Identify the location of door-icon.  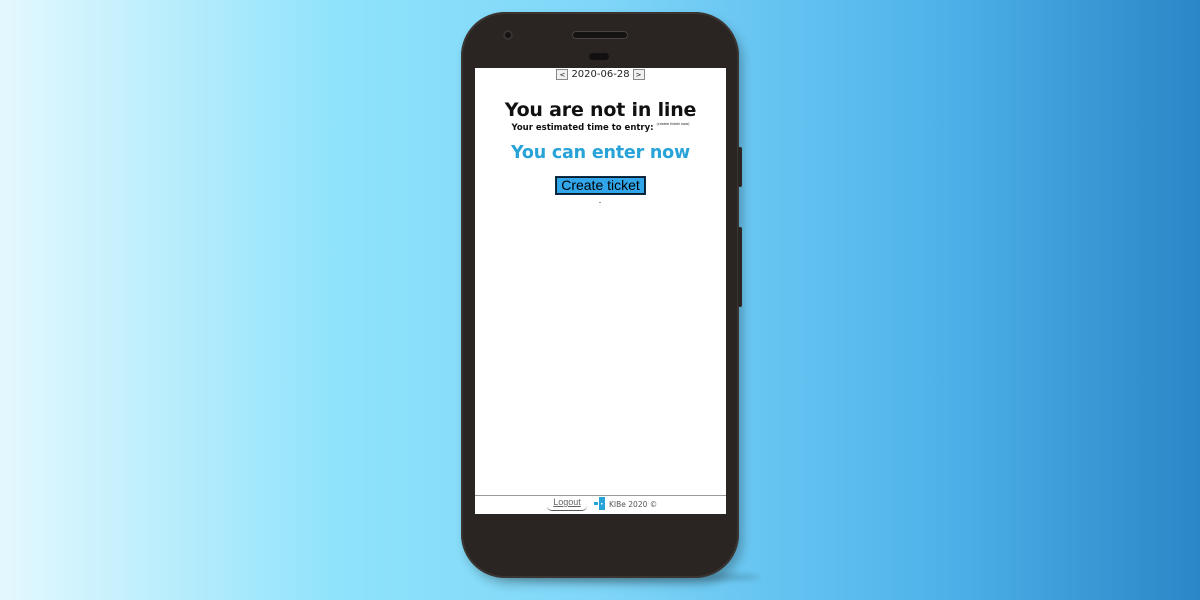
(599, 503).